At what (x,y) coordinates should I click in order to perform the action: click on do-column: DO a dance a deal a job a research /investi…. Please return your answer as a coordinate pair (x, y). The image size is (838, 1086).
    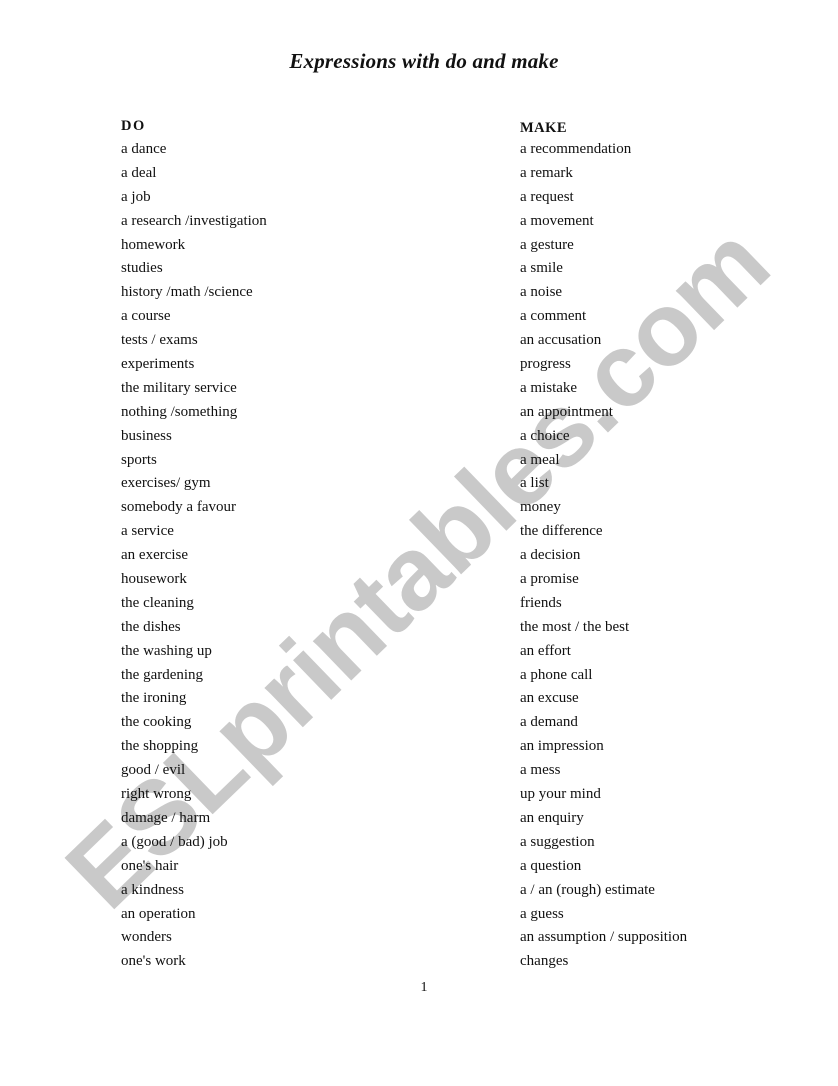
    Looking at the image, I should click on (194, 544).